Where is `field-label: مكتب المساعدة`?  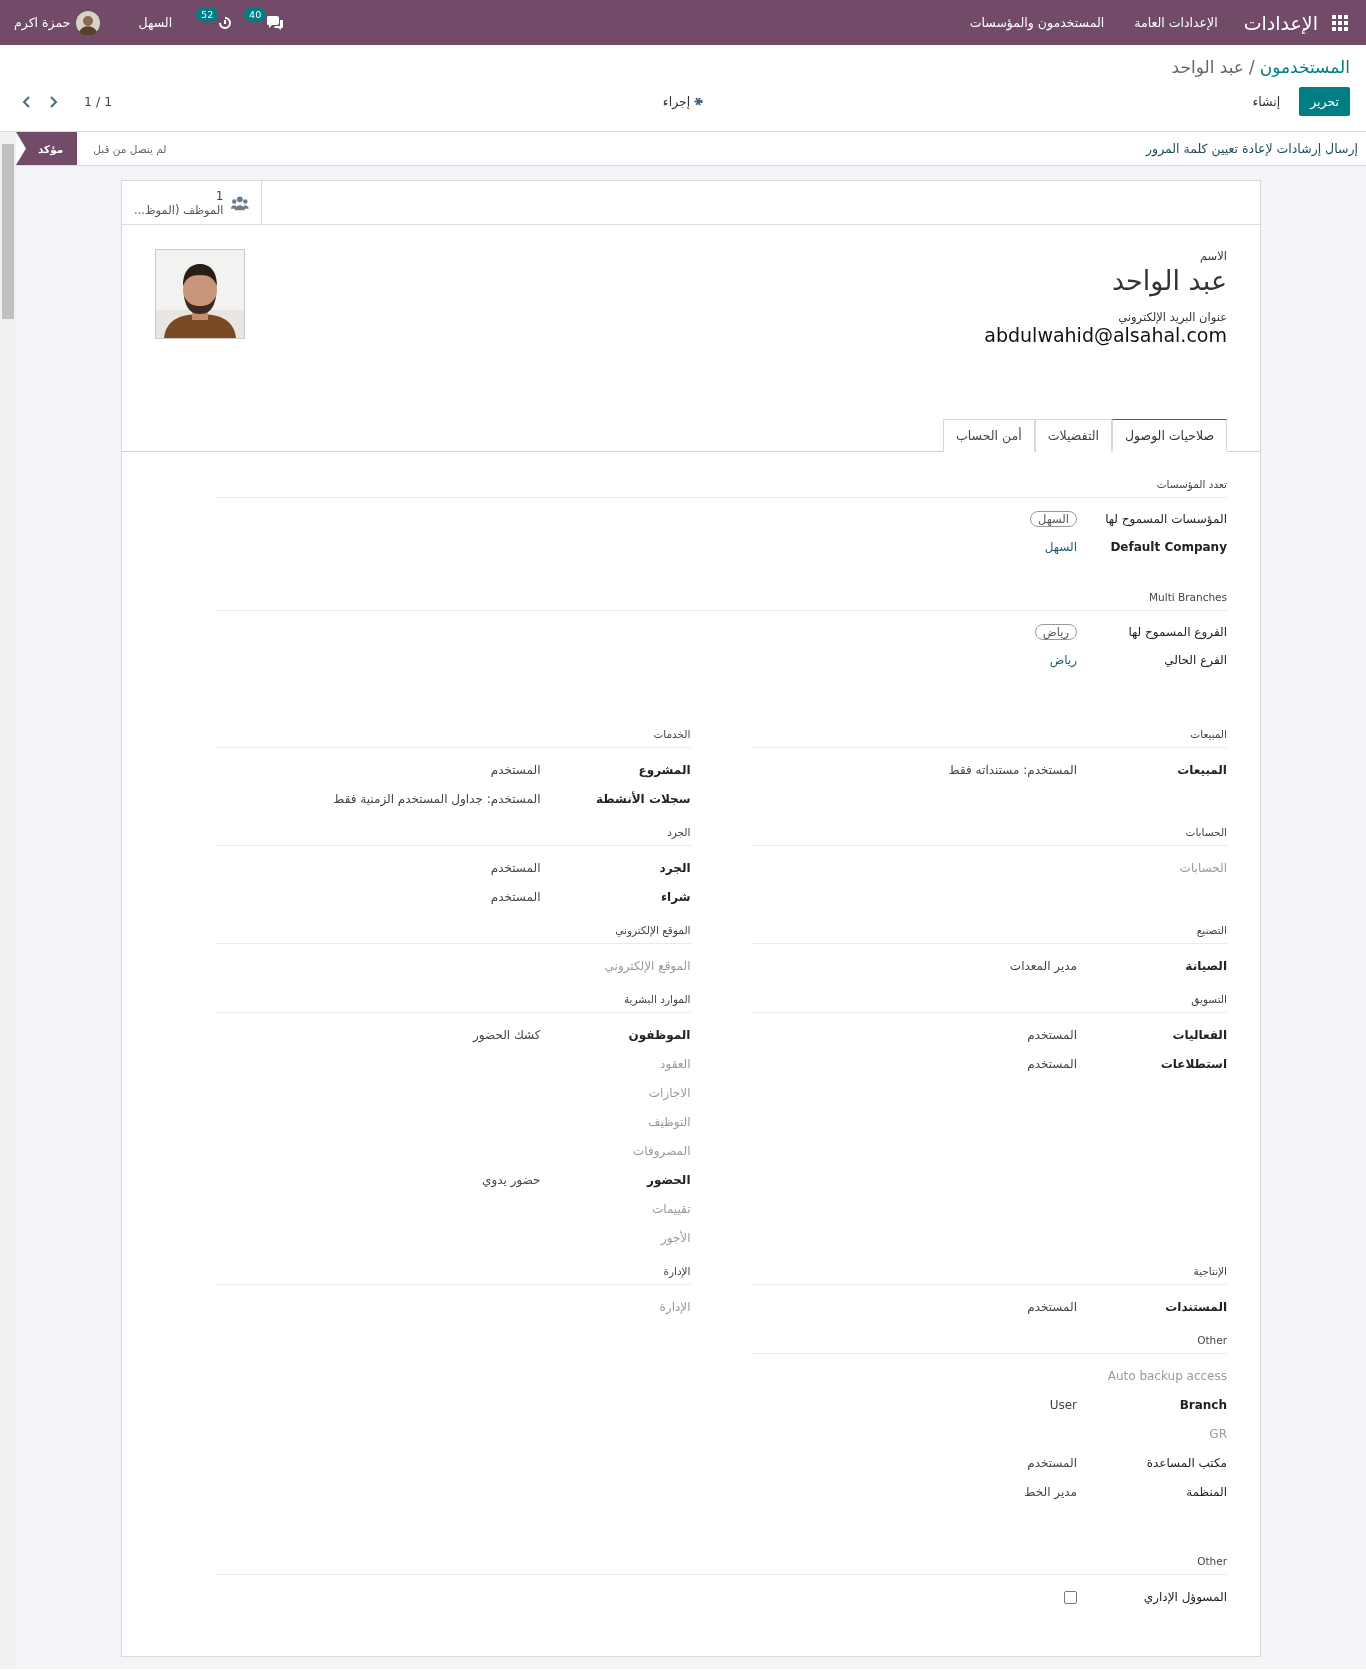 field-label: مكتب المساعدة is located at coordinates (1186, 1462).